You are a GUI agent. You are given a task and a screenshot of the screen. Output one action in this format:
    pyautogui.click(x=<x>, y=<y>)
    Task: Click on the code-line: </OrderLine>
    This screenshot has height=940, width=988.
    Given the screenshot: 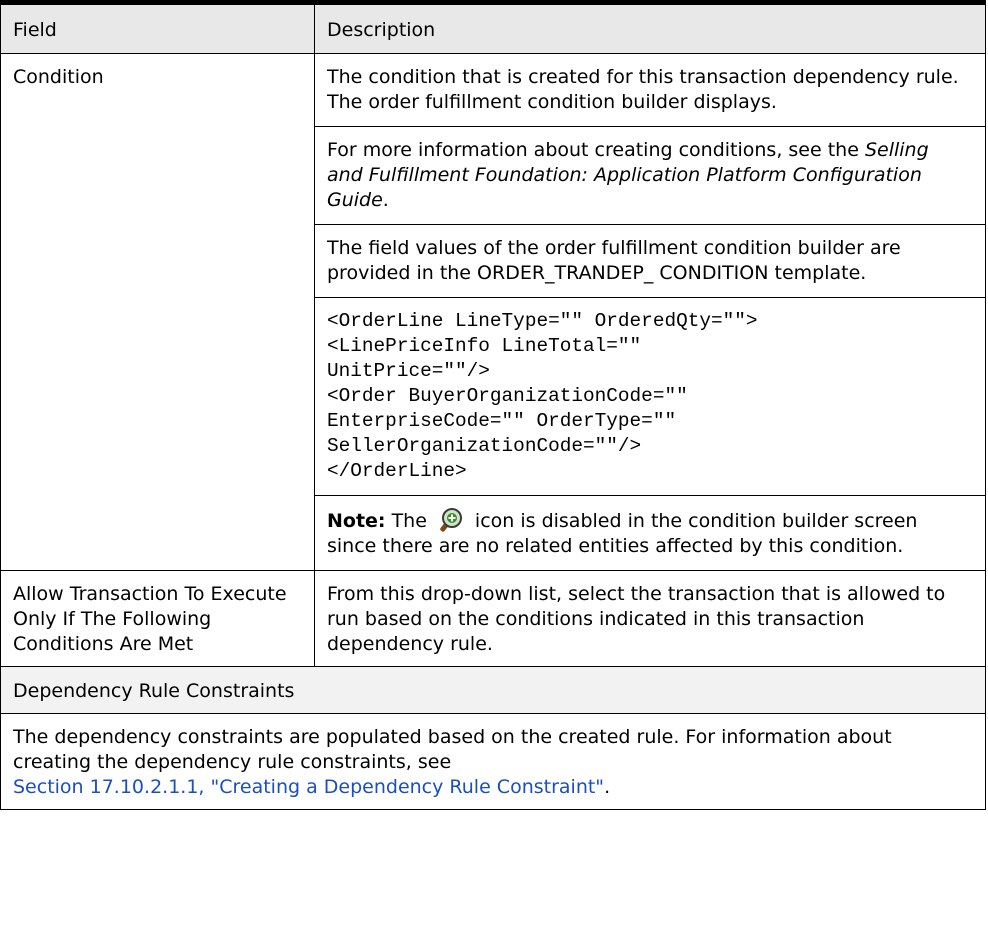 What is the action you would take?
    pyautogui.click(x=397, y=471)
    